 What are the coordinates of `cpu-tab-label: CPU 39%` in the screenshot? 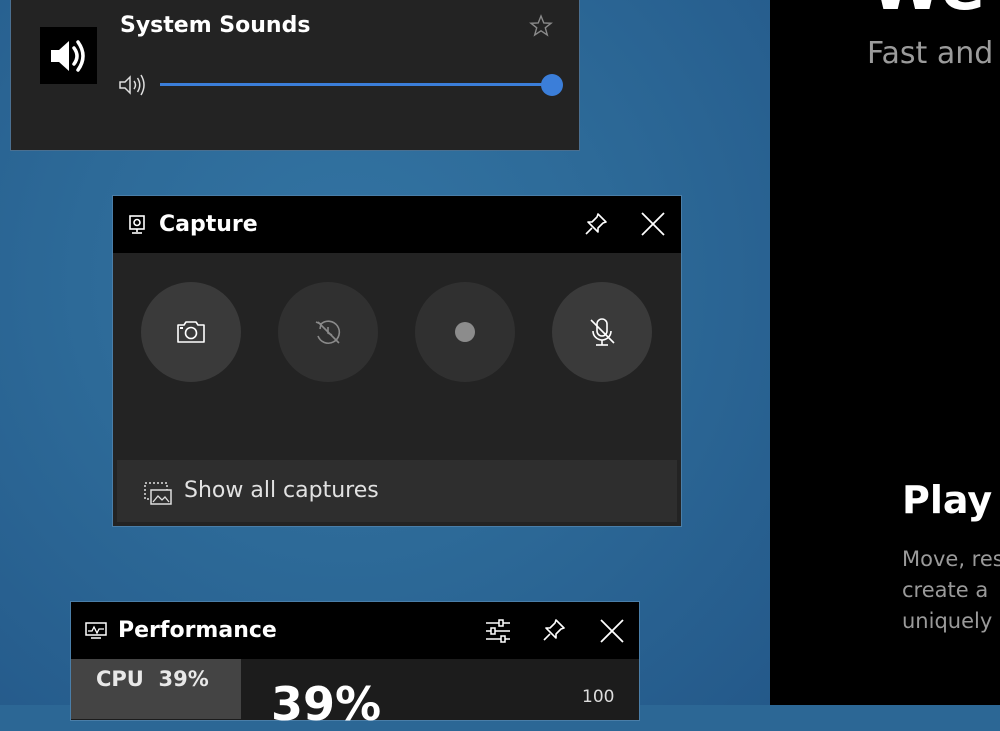 It's located at (152, 679).